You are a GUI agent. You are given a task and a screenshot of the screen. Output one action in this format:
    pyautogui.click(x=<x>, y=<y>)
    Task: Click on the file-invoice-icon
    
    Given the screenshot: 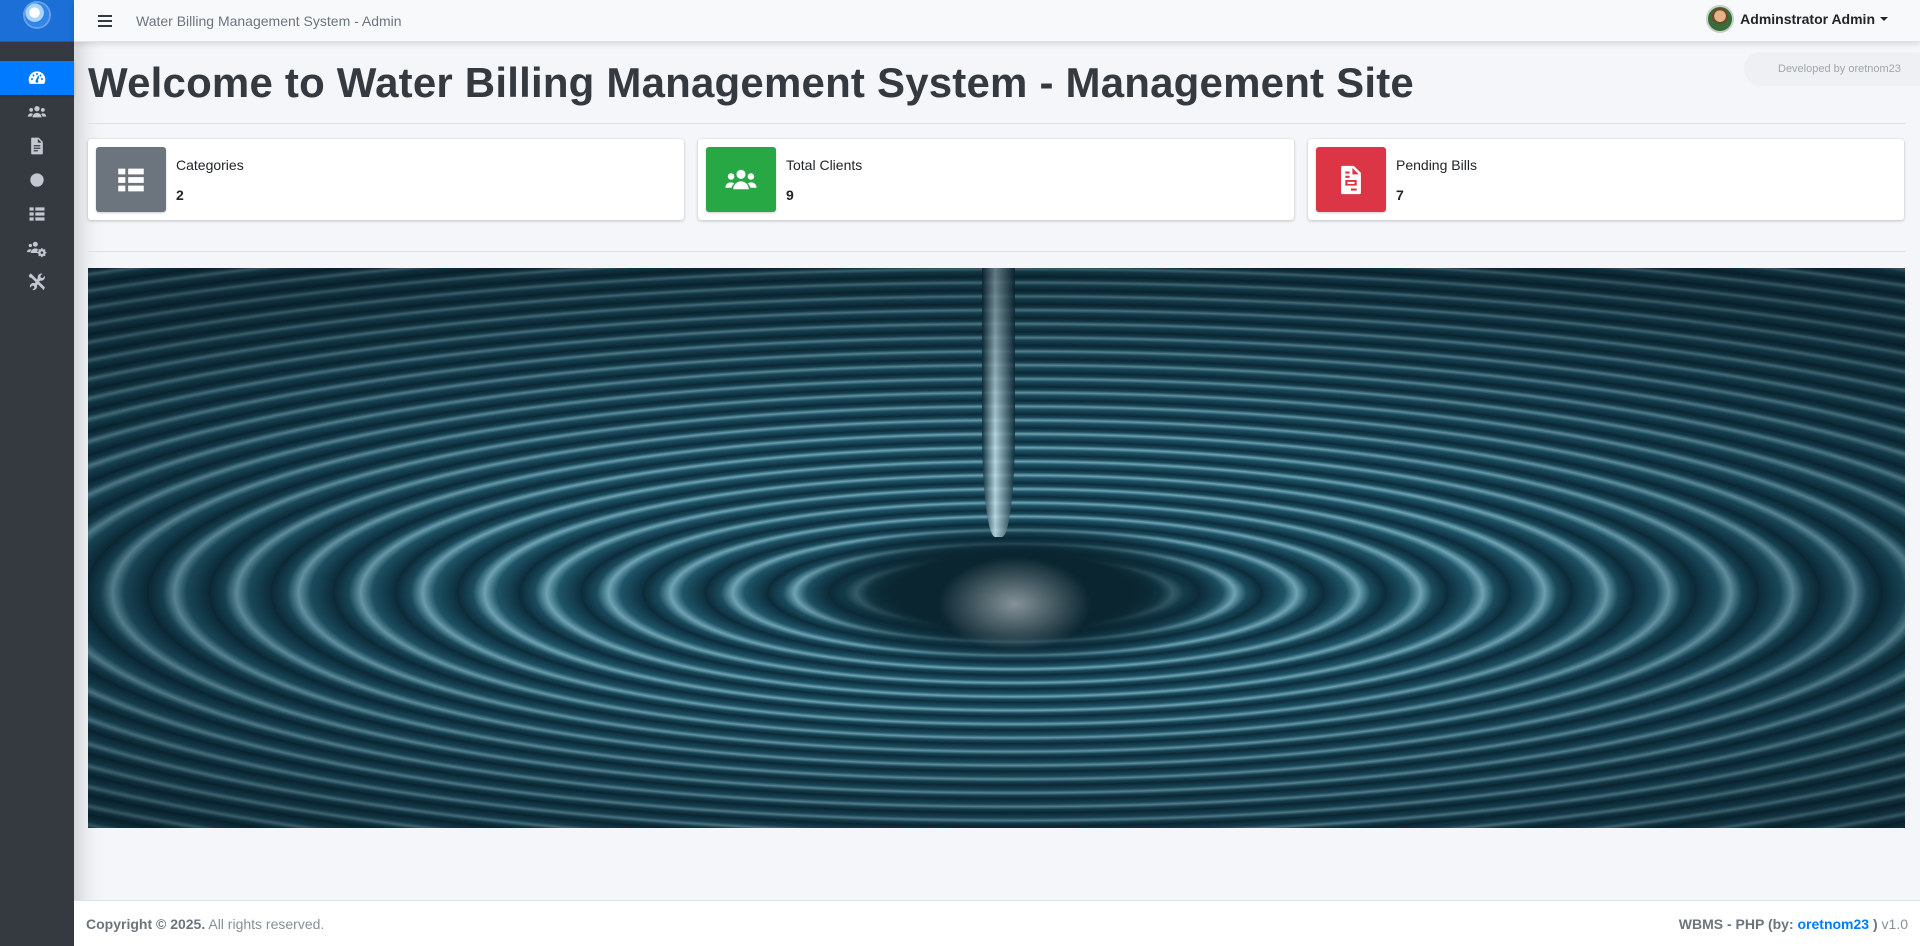 What is the action you would take?
    pyautogui.click(x=1351, y=179)
    